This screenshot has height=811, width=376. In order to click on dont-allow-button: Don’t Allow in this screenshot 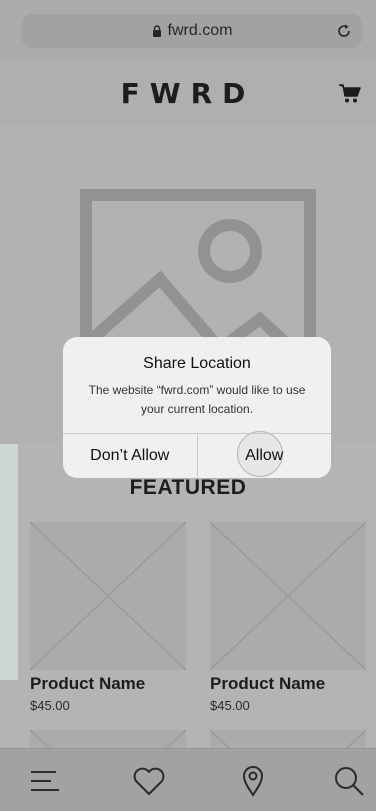, I will do `click(130, 456)`.